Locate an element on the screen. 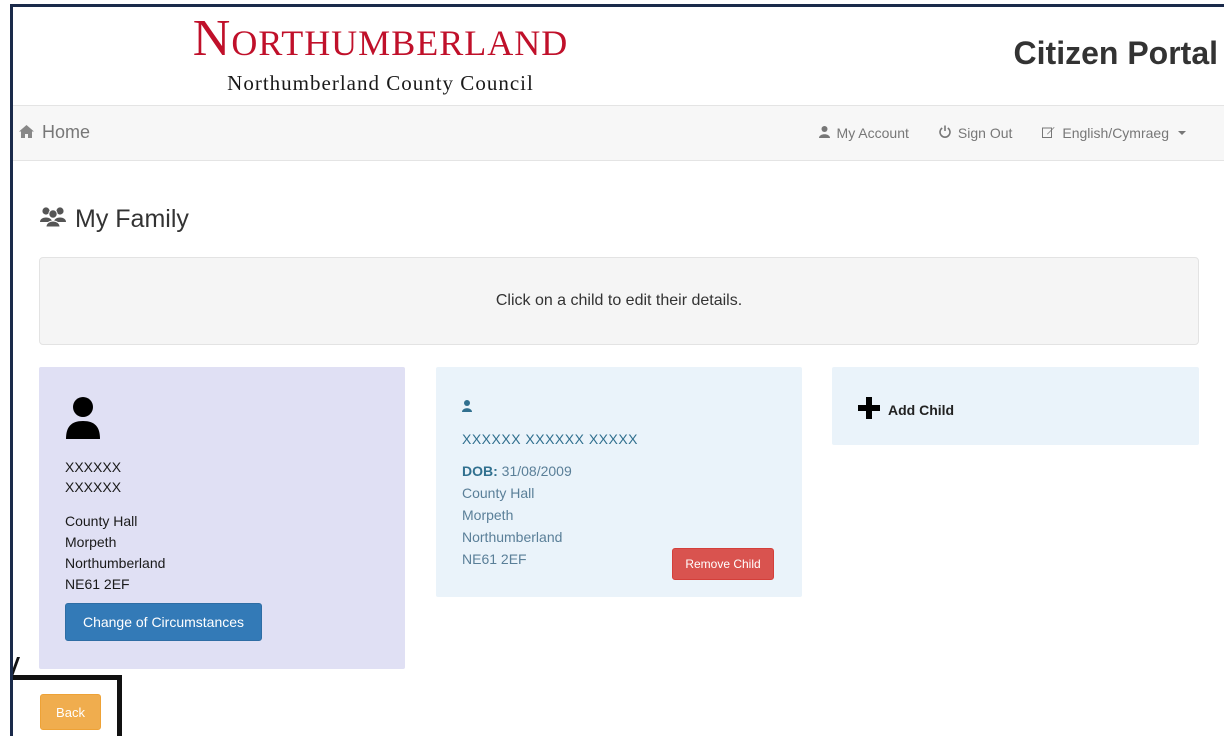 The width and height of the screenshot is (1224, 736). parent-address-line: NE61 2EF is located at coordinates (97, 584).